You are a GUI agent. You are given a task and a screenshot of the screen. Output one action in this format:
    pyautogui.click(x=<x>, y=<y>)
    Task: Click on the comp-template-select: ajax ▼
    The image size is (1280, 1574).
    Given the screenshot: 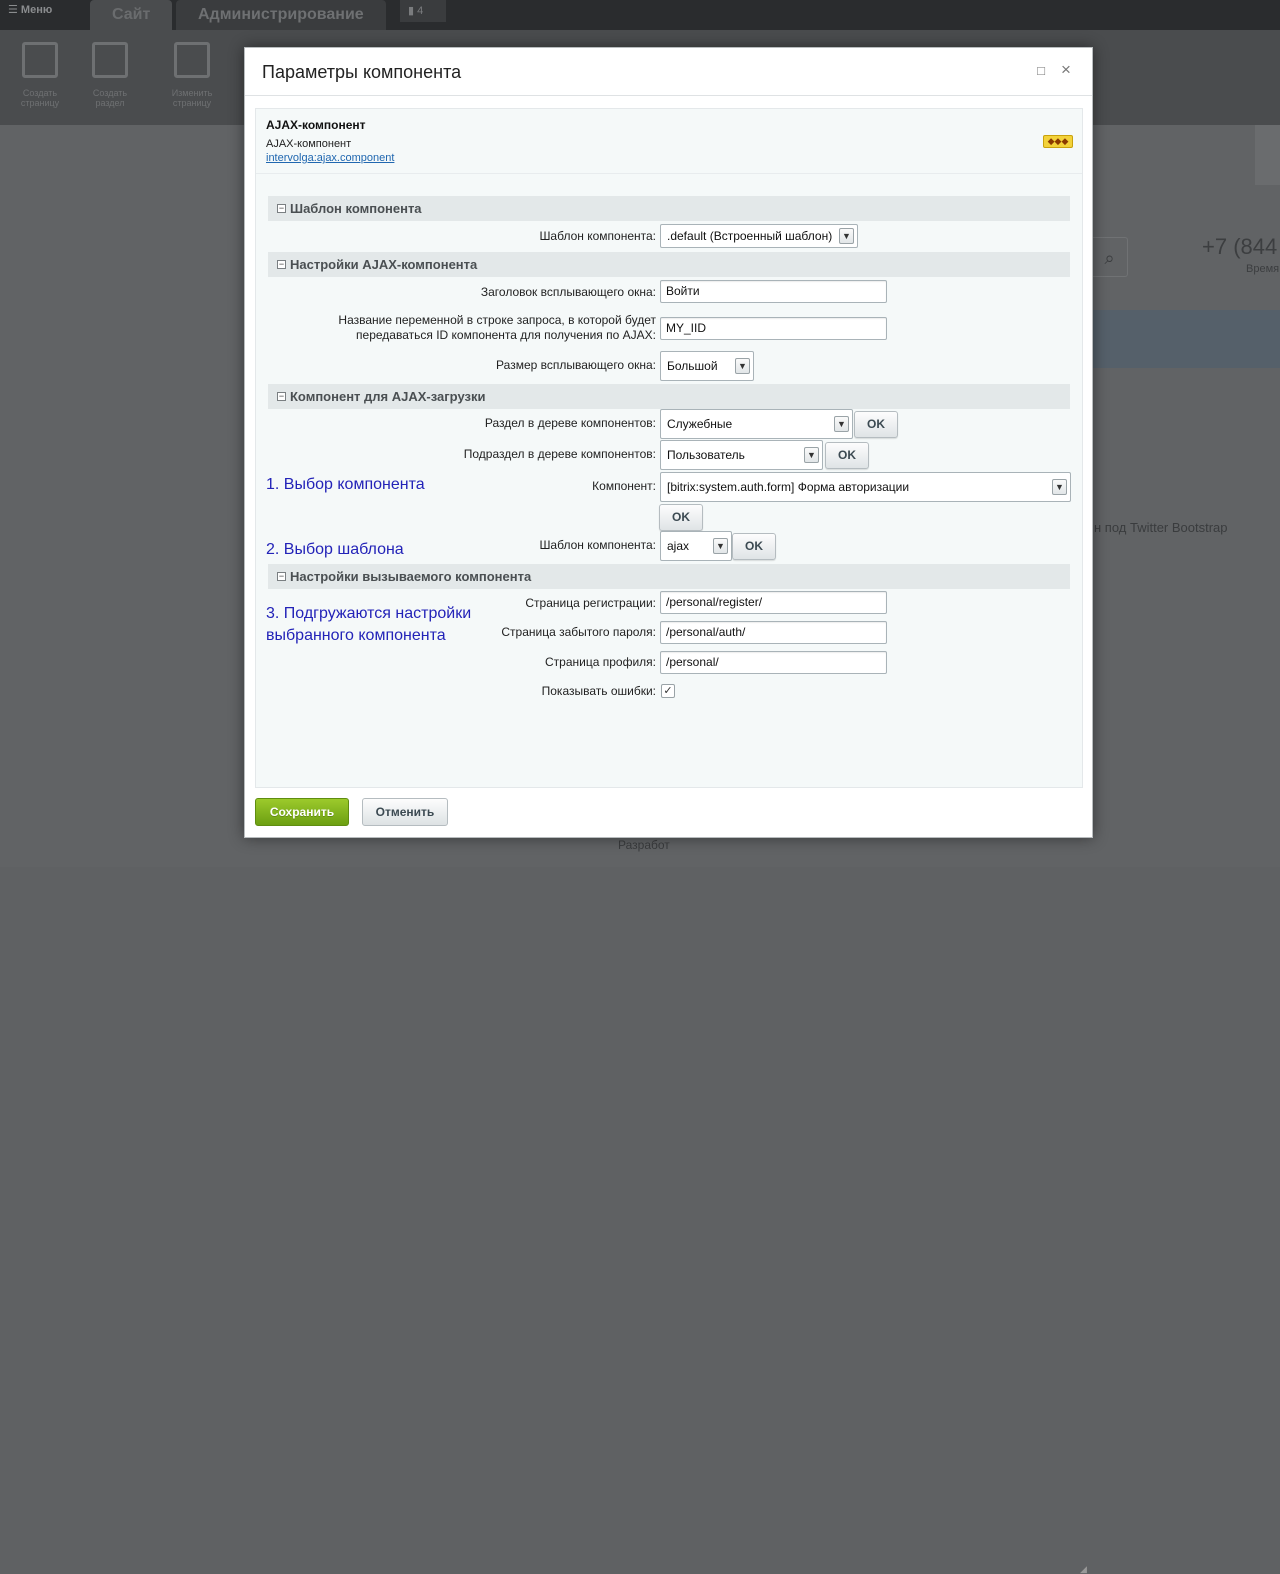 What is the action you would take?
    pyautogui.click(x=696, y=546)
    